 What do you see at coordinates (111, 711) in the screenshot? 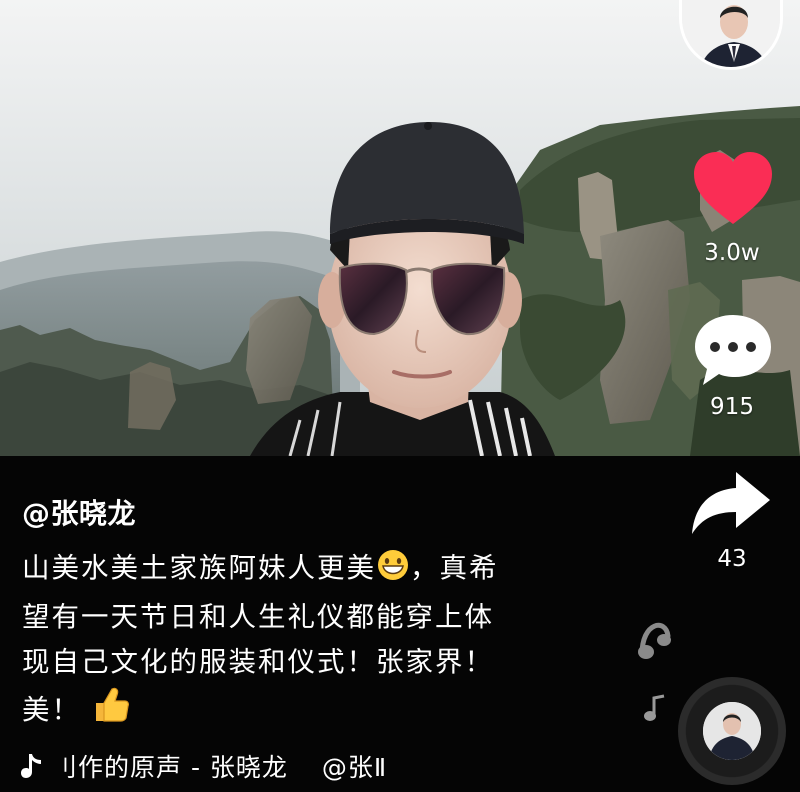
I see `thumbs-up-emoji` at bounding box center [111, 711].